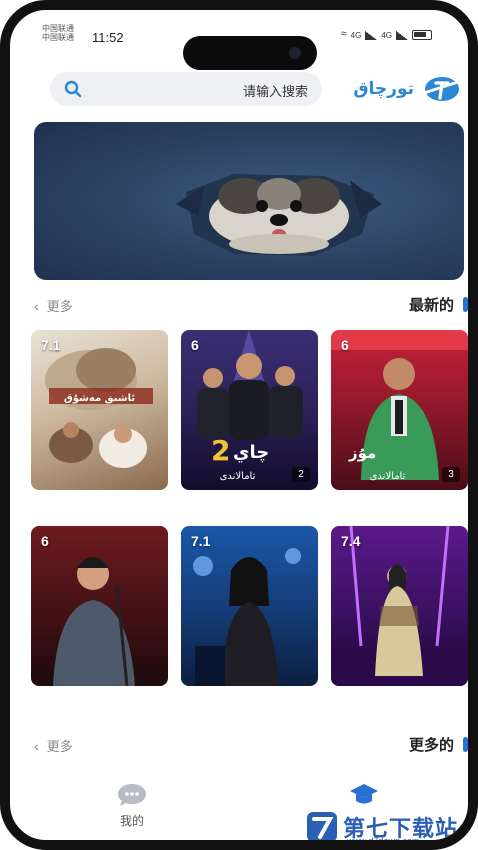 This screenshot has height=850, width=478. What do you see at coordinates (251, 452) in the screenshot?
I see `svg-text: چاي` at bounding box center [251, 452].